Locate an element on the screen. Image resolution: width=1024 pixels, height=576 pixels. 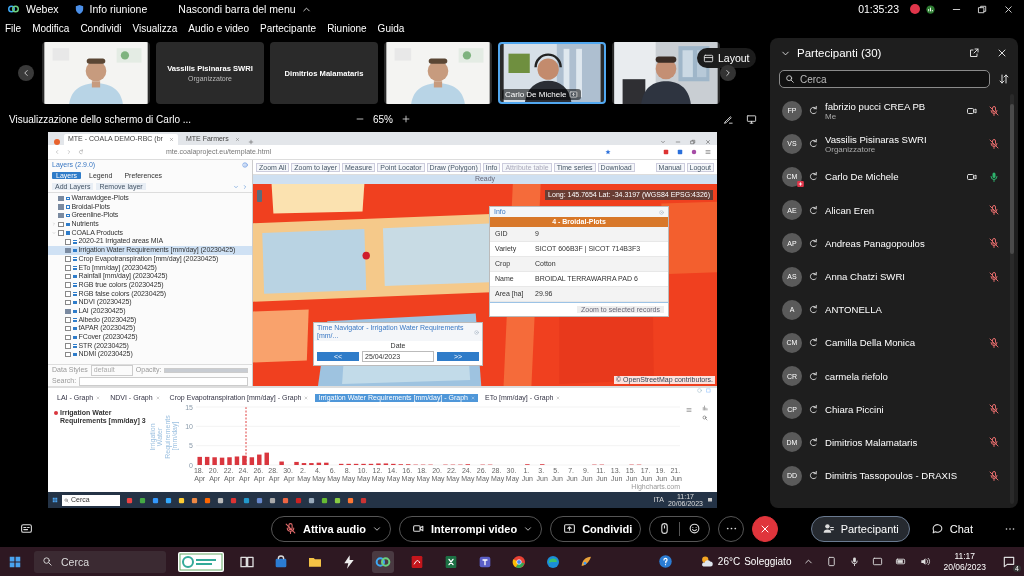
participant-name: Anna Chatzi SWRI is located at coordinates (865, 277).